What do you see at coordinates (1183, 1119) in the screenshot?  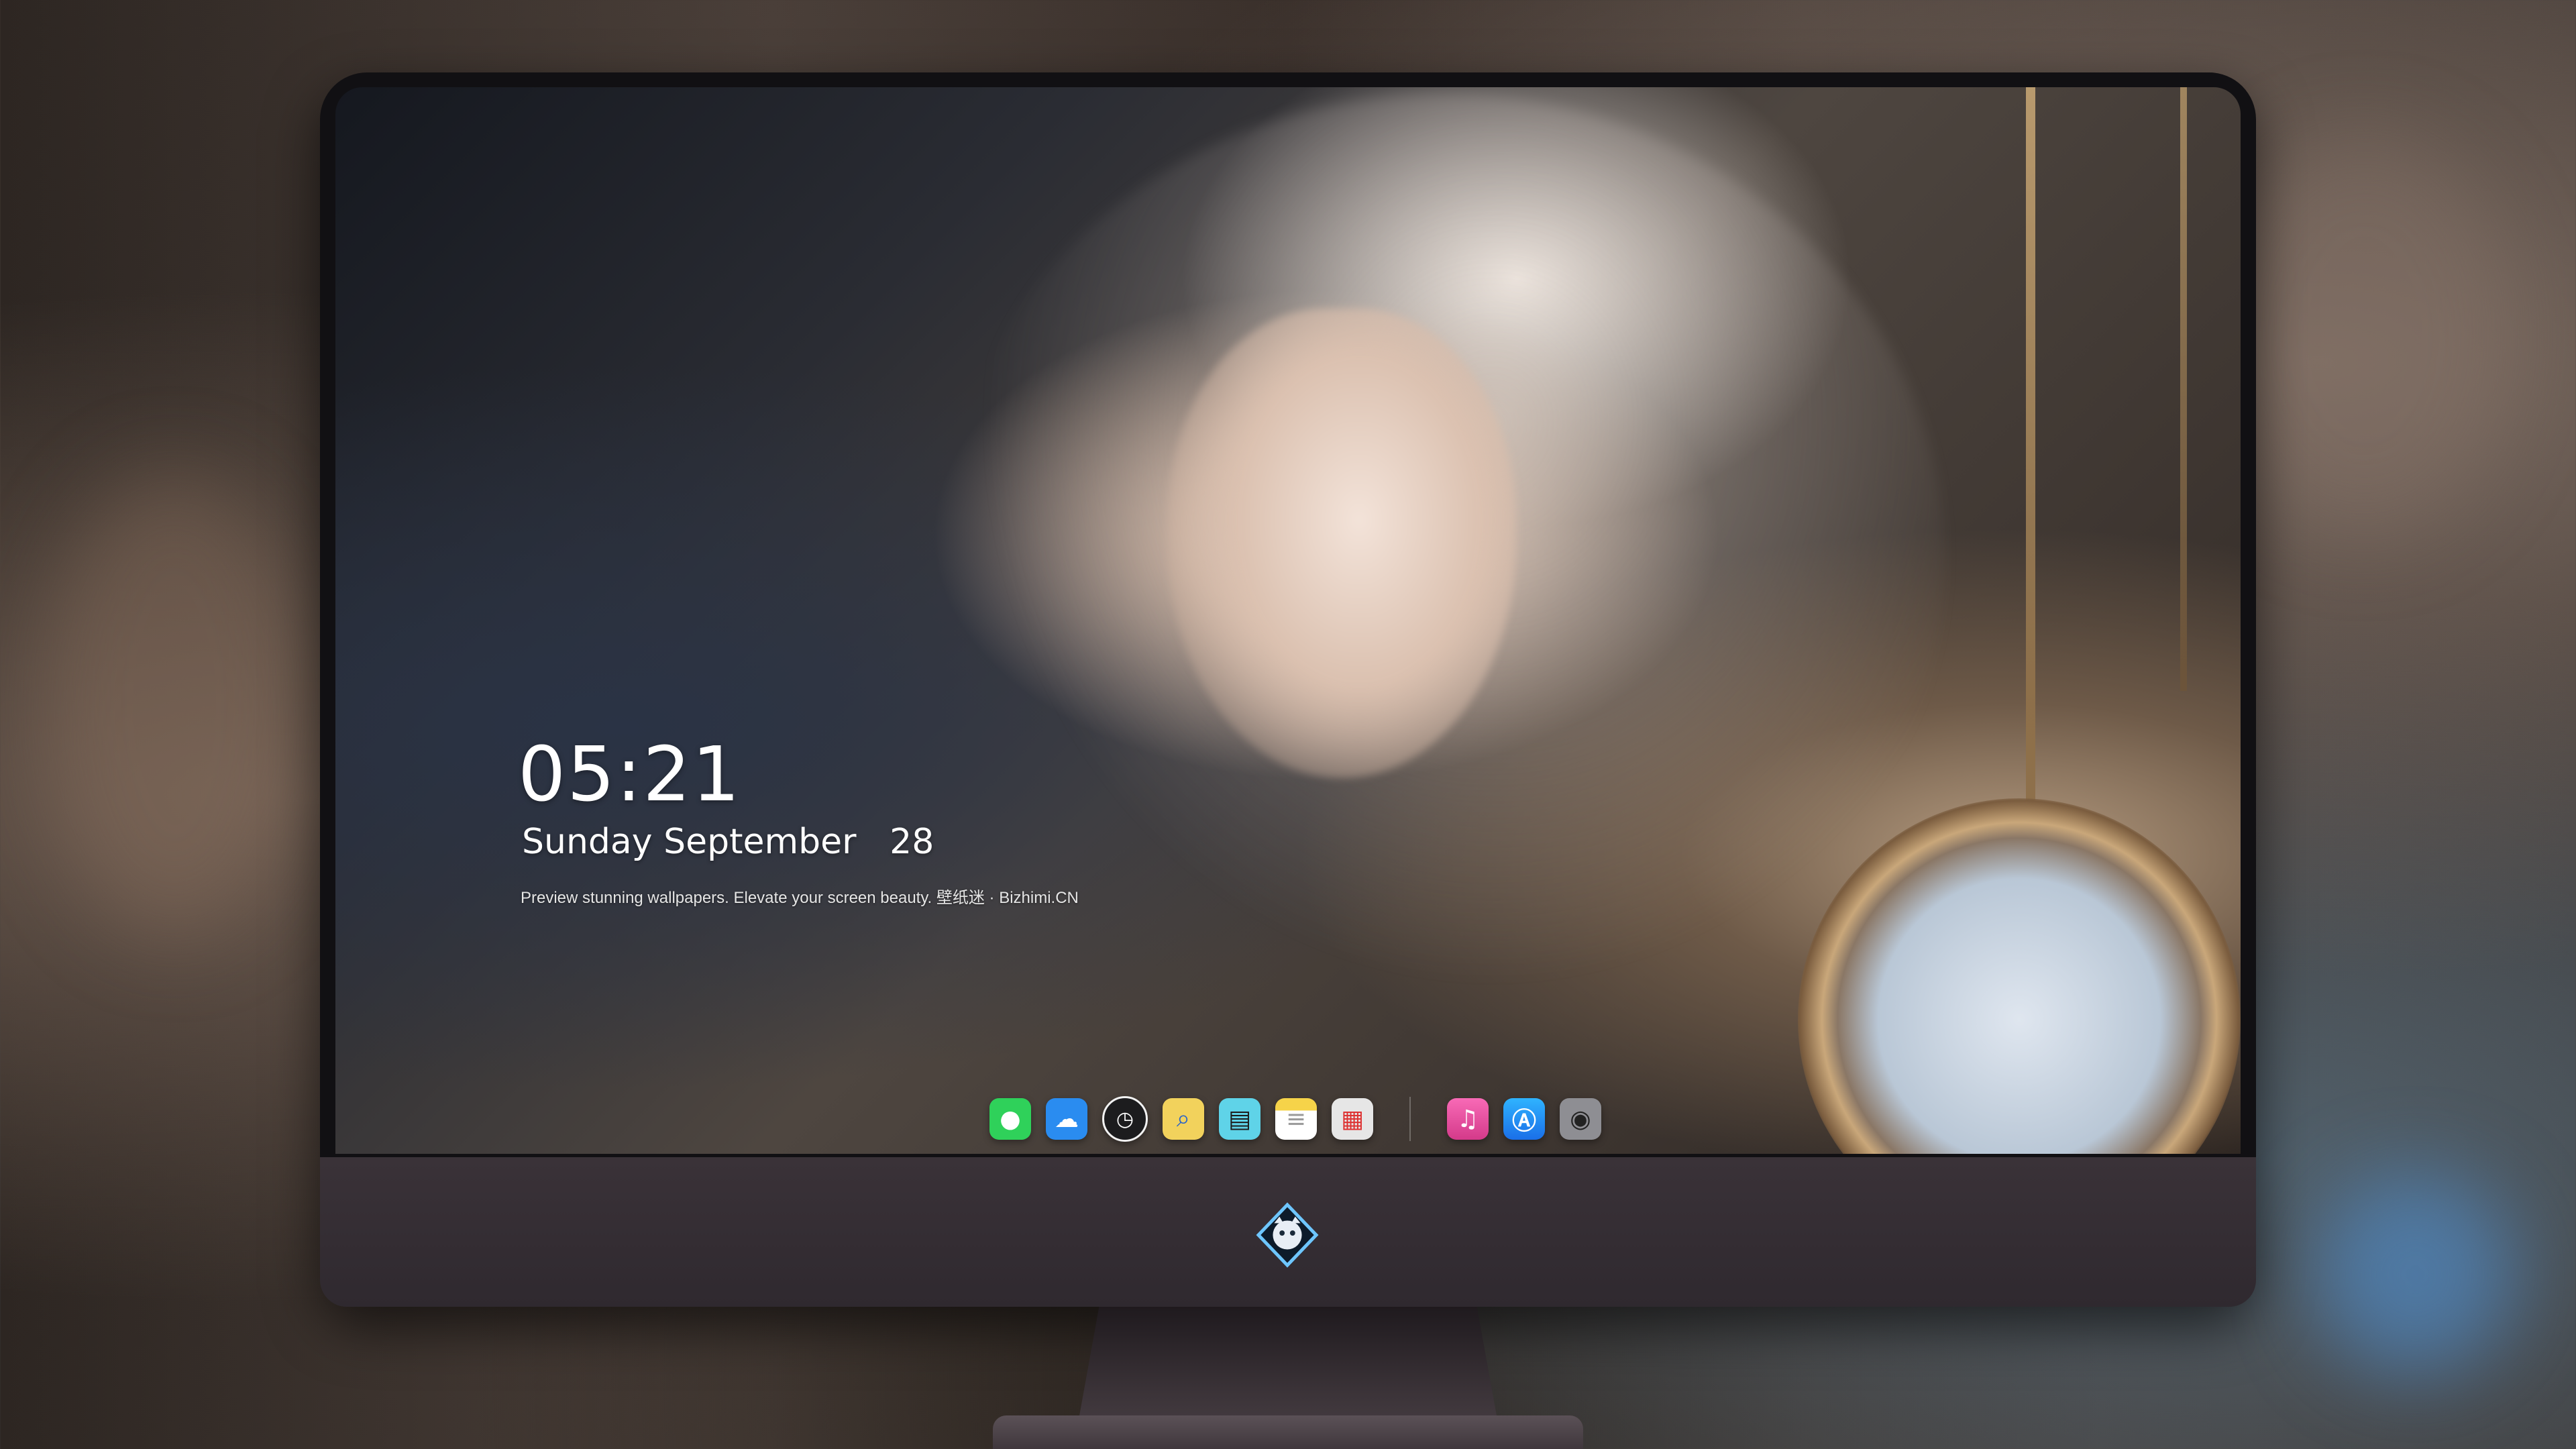 I see `preview-icon: ⌕` at bounding box center [1183, 1119].